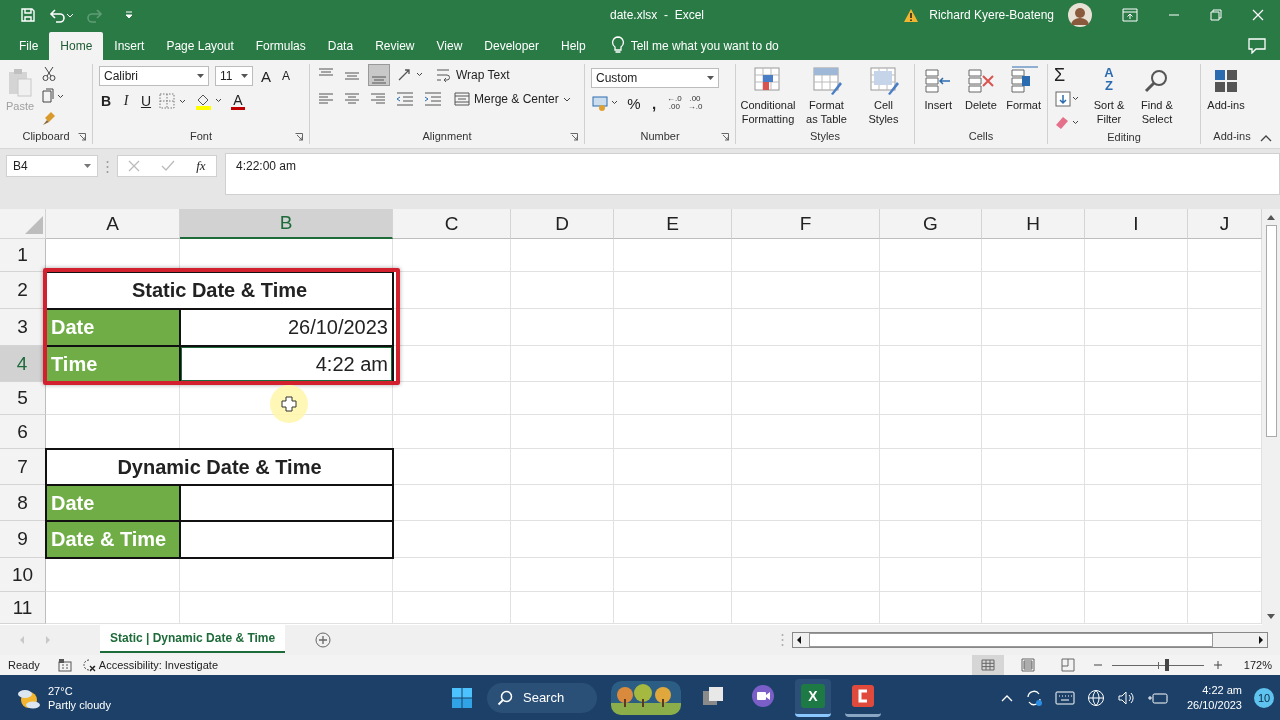 The width and height of the screenshot is (1280, 720). What do you see at coordinates (1067, 122) in the screenshot?
I see `eraser-icon` at bounding box center [1067, 122].